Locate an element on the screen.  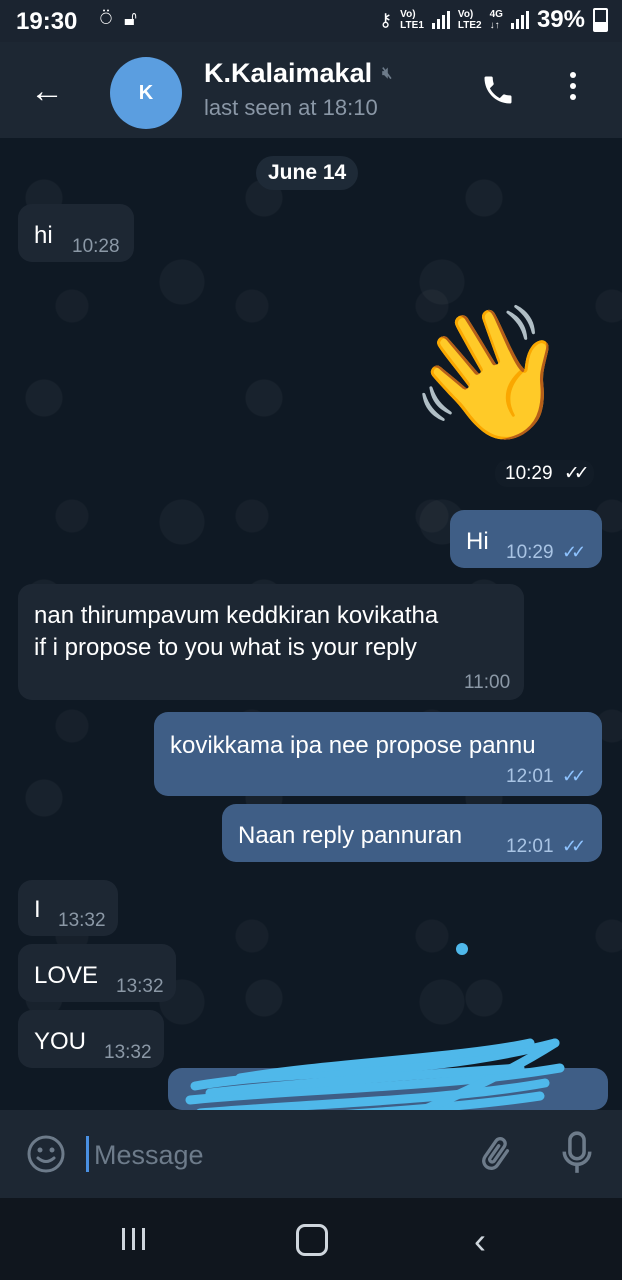
phone-icon is located at coordinates (498, 92).